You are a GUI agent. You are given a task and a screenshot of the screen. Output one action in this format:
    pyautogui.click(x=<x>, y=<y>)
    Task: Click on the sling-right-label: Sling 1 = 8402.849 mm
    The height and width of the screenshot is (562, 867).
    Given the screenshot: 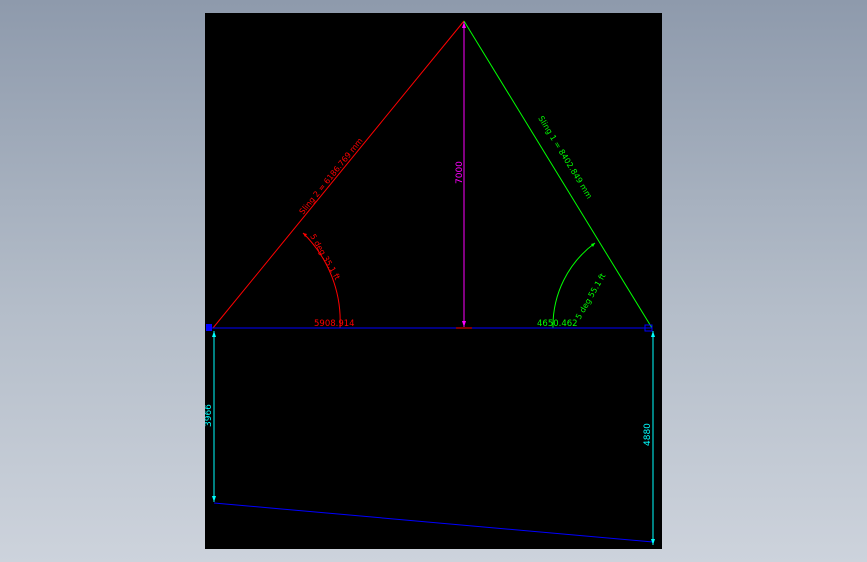 What is the action you would take?
    pyautogui.click(x=565, y=157)
    